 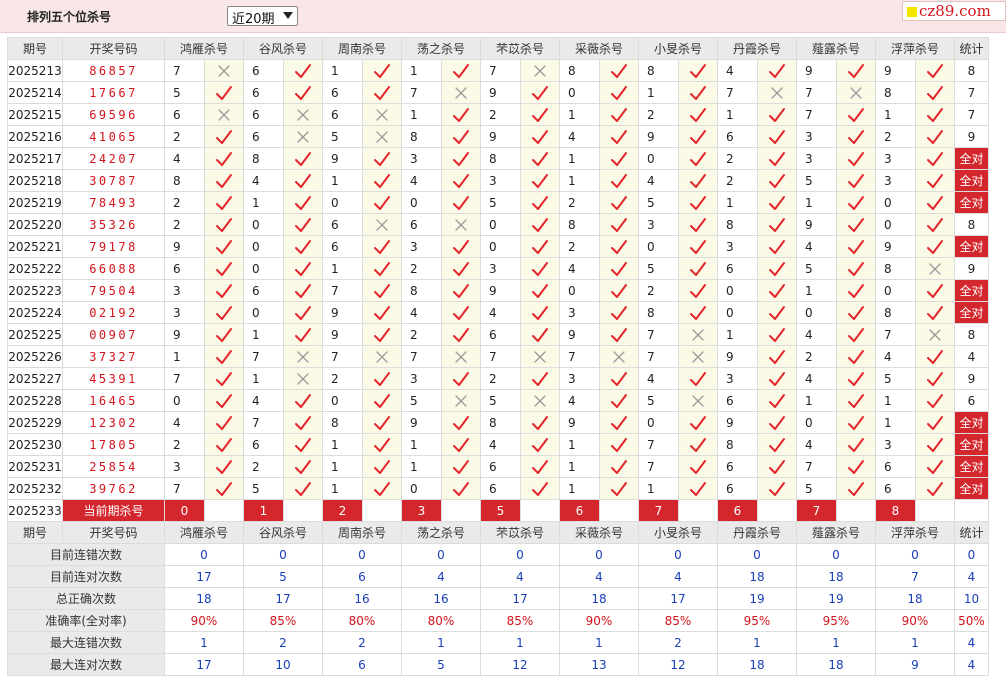 I want to click on draw-numbers-cell: 25854, so click(x=113, y=466).